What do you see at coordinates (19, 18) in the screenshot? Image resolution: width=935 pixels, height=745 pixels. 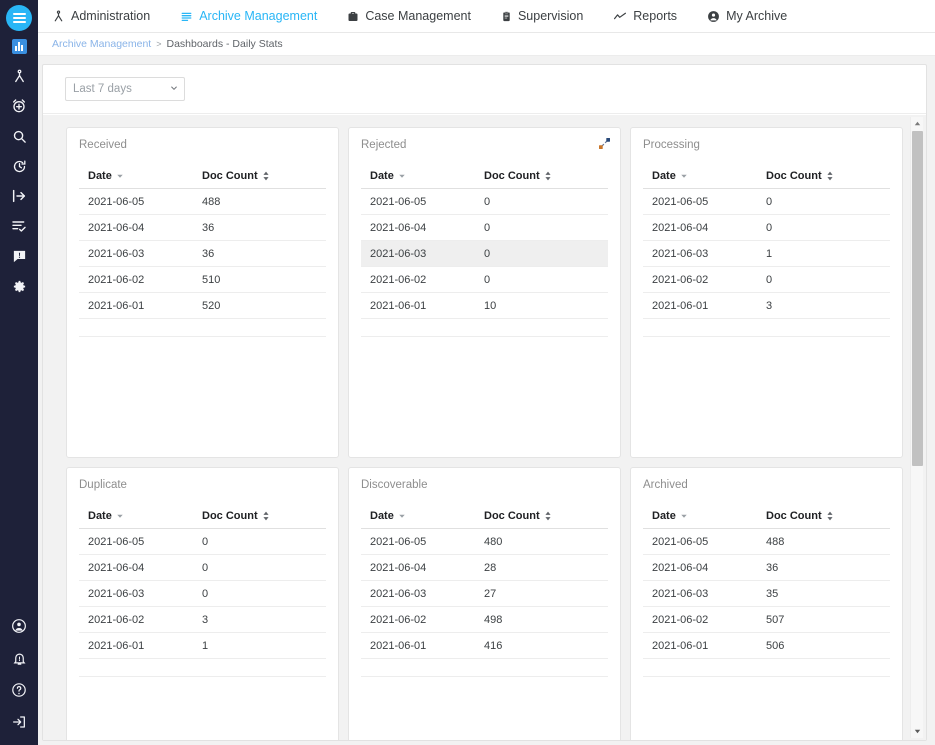 I see `hamburger-circle-logo` at bounding box center [19, 18].